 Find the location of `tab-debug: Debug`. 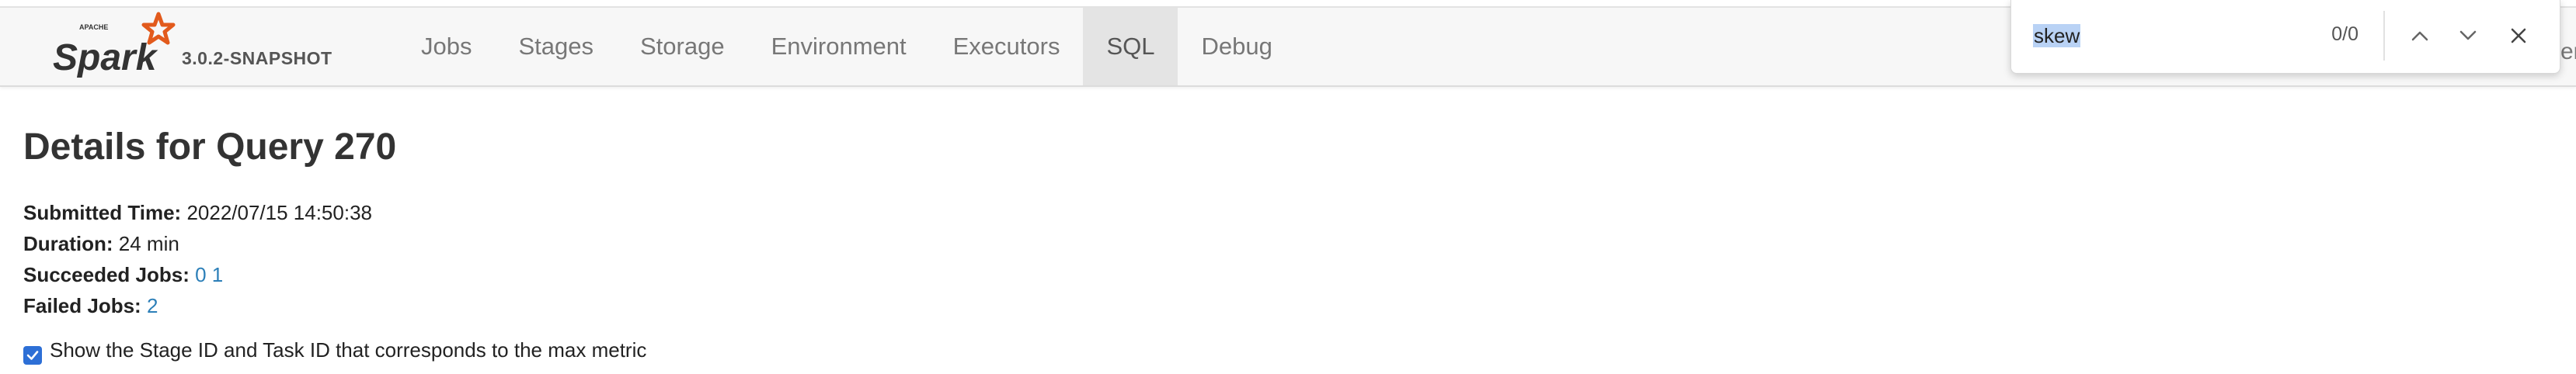

tab-debug: Debug is located at coordinates (1236, 46).